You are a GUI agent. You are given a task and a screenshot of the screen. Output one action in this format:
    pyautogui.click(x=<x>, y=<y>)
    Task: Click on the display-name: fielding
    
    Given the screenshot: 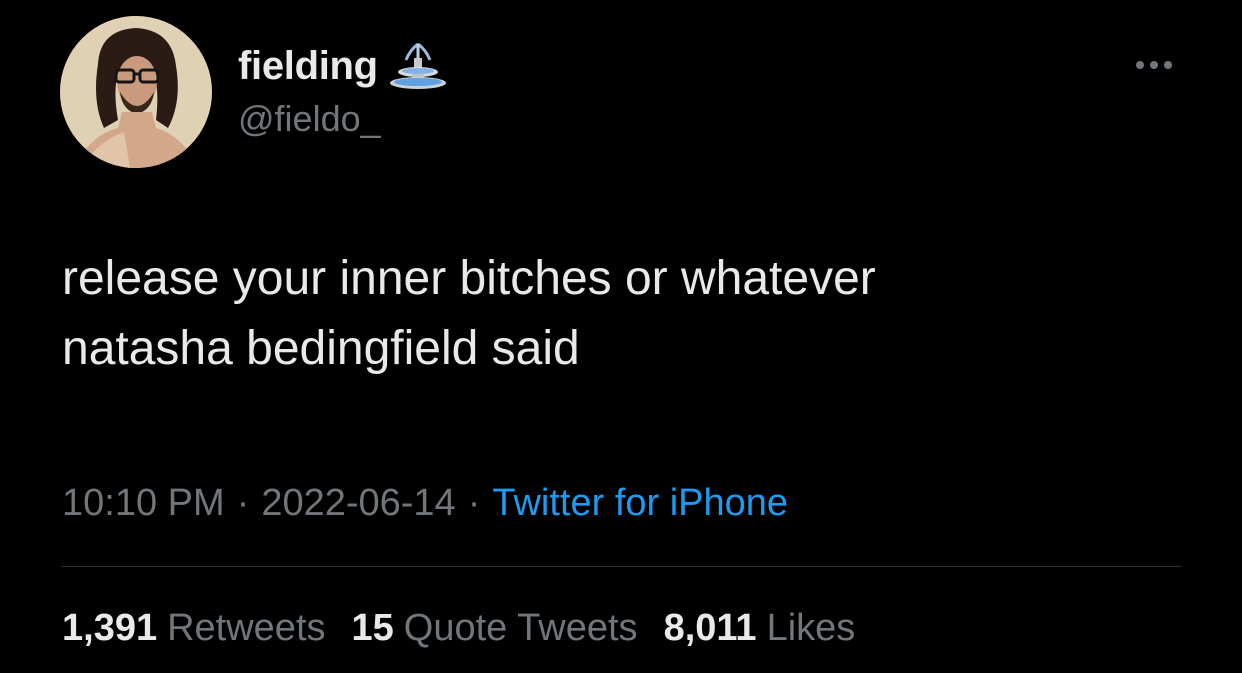 What is the action you would take?
    pyautogui.click(x=308, y=66)
    